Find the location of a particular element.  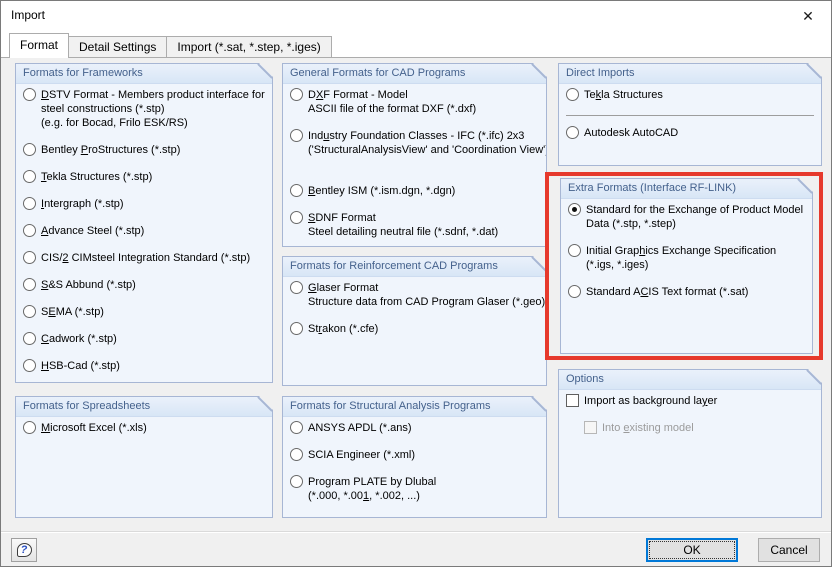

mnemonic-underline: H is located at coordinates (45, 366).